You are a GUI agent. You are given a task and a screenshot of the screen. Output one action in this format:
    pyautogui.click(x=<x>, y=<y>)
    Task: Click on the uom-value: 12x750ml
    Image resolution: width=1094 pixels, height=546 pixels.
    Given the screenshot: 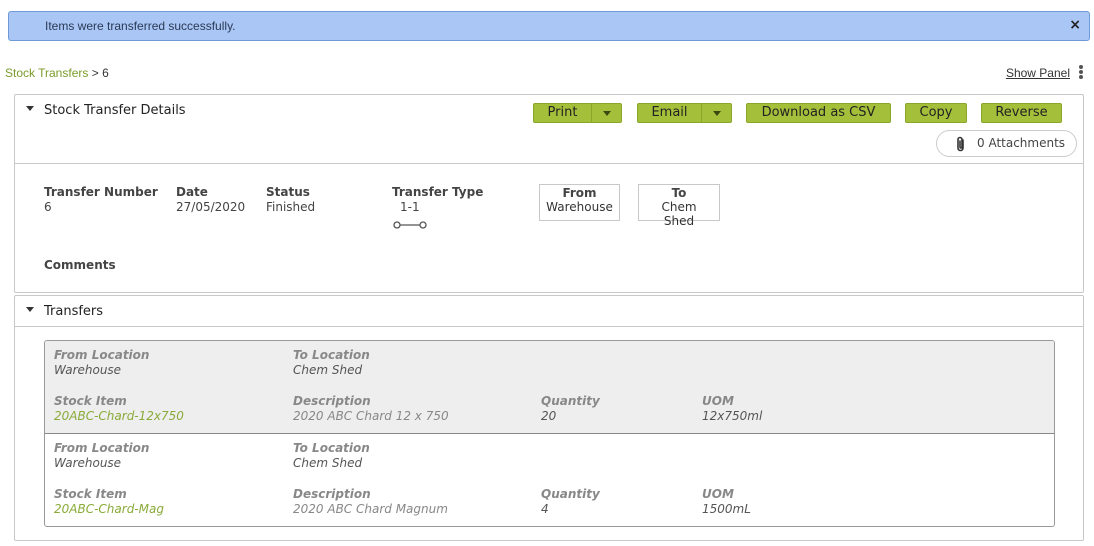 What is the action you would take?
    pyautogui.click(x=732, y=416)
    